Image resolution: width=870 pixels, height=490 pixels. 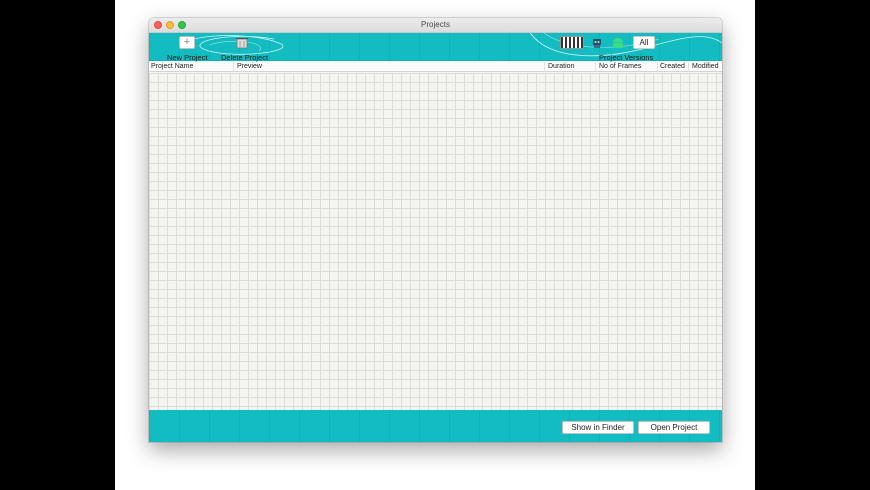 What do you see at coordinates (435, 426) in the screenshot?
I see `footer-bar: Show in Finder Open Project` at bounding box center [435, 426].